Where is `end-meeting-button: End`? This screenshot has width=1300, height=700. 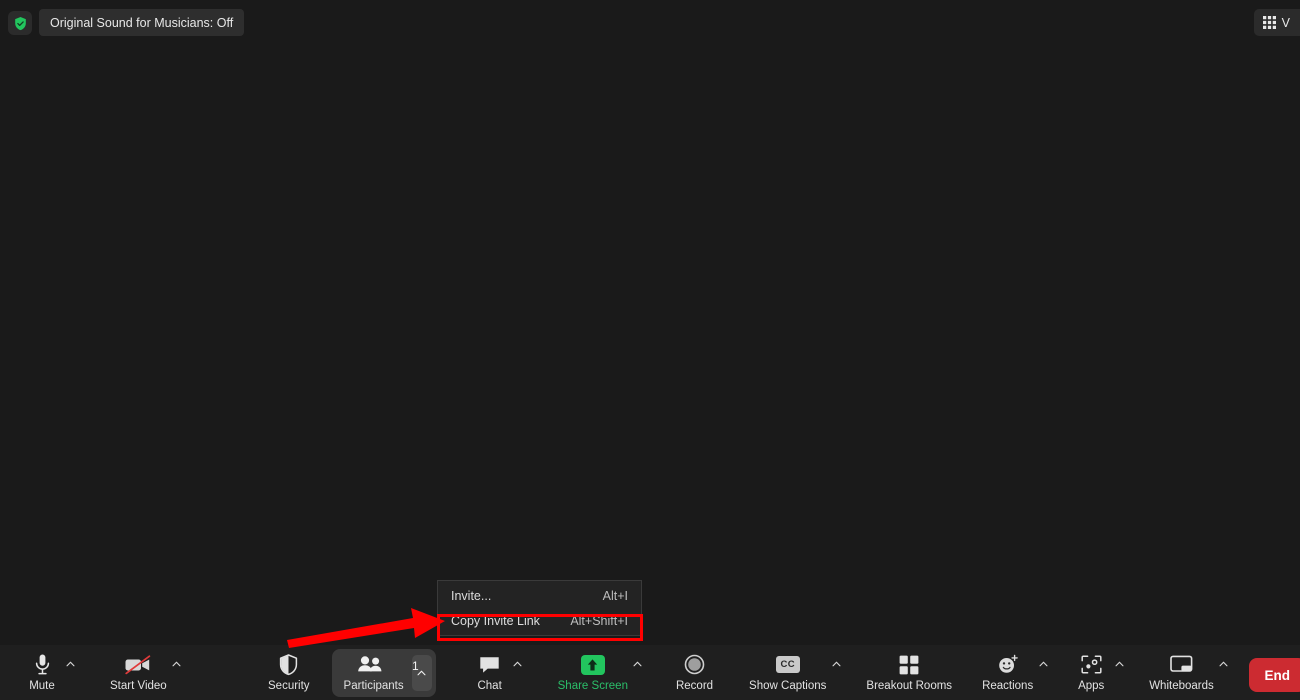 end-meeting-button: End is located at coordinates (1274, 675).